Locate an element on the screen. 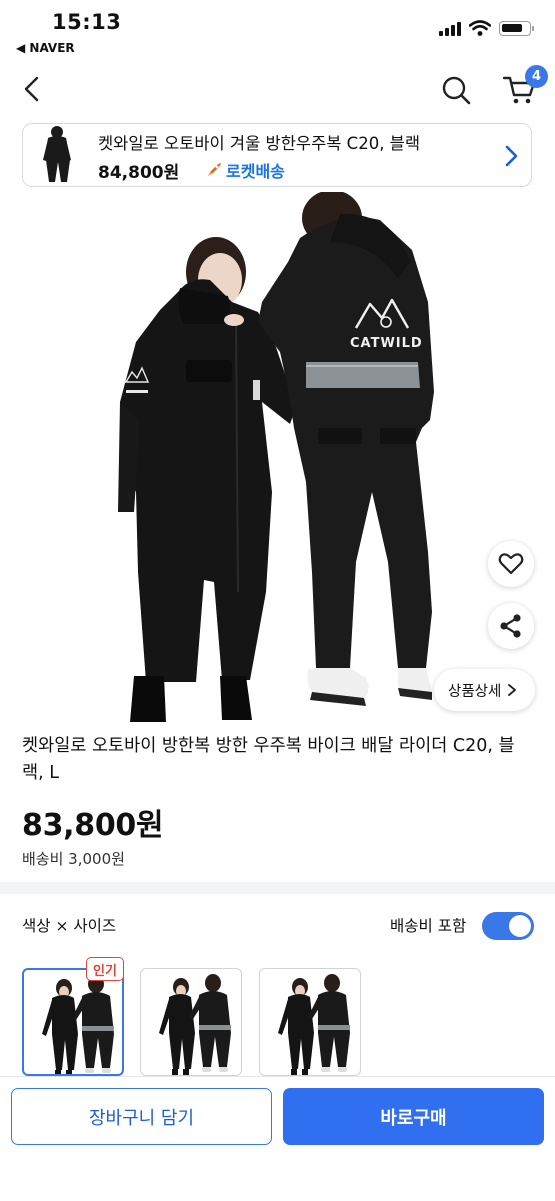  signal-icon is located at coordinates (450, 28).